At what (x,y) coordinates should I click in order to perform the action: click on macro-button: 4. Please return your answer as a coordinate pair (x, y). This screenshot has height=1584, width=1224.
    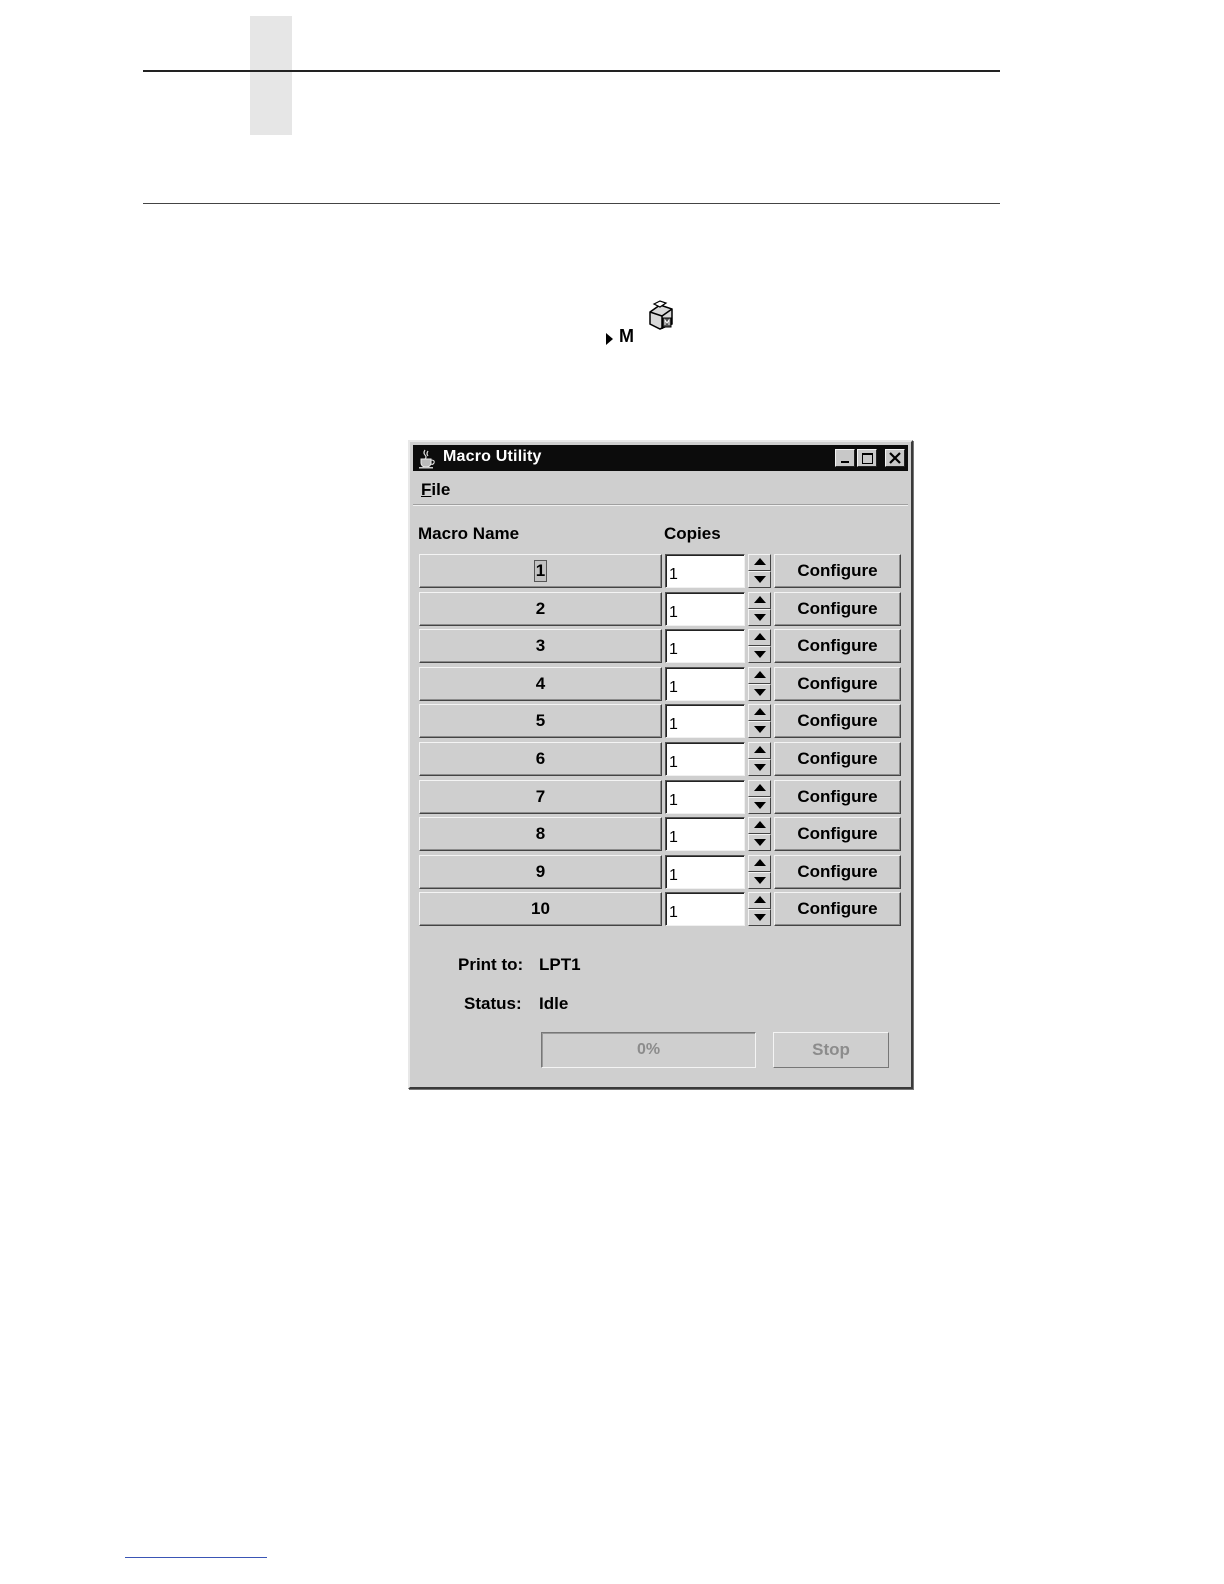
    Looking at the image, I should click on (540, 683).